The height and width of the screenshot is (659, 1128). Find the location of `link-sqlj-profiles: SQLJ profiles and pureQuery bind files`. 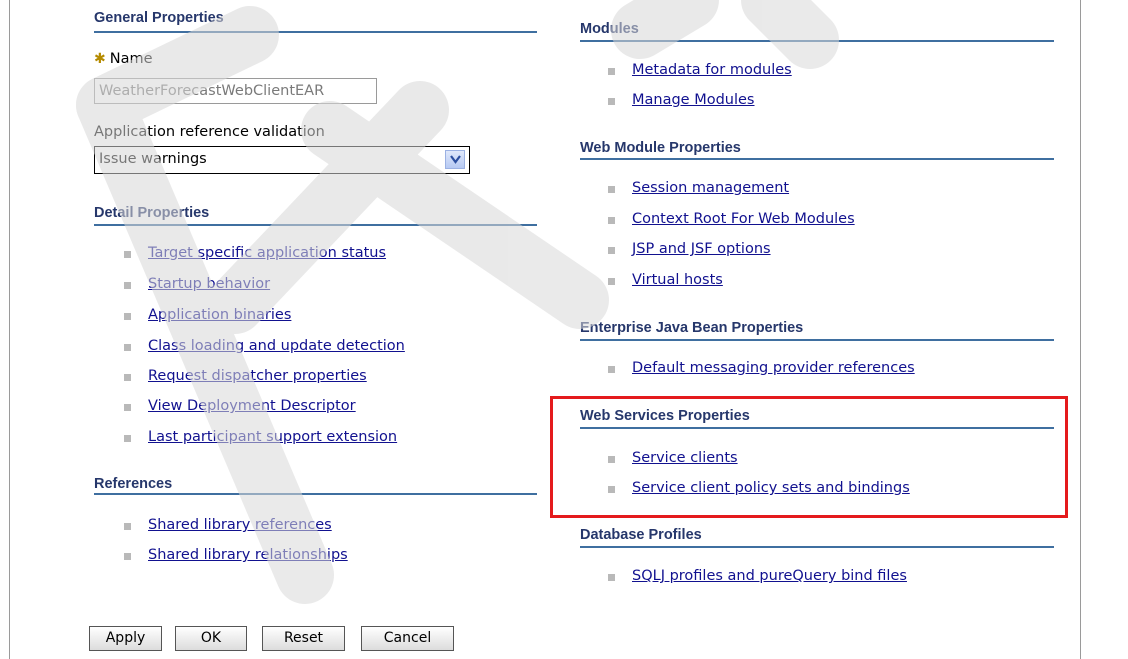

link-sqlj-profiles: SQLJ profiles and pureQuery bind files is located at coordinates (769, 576).